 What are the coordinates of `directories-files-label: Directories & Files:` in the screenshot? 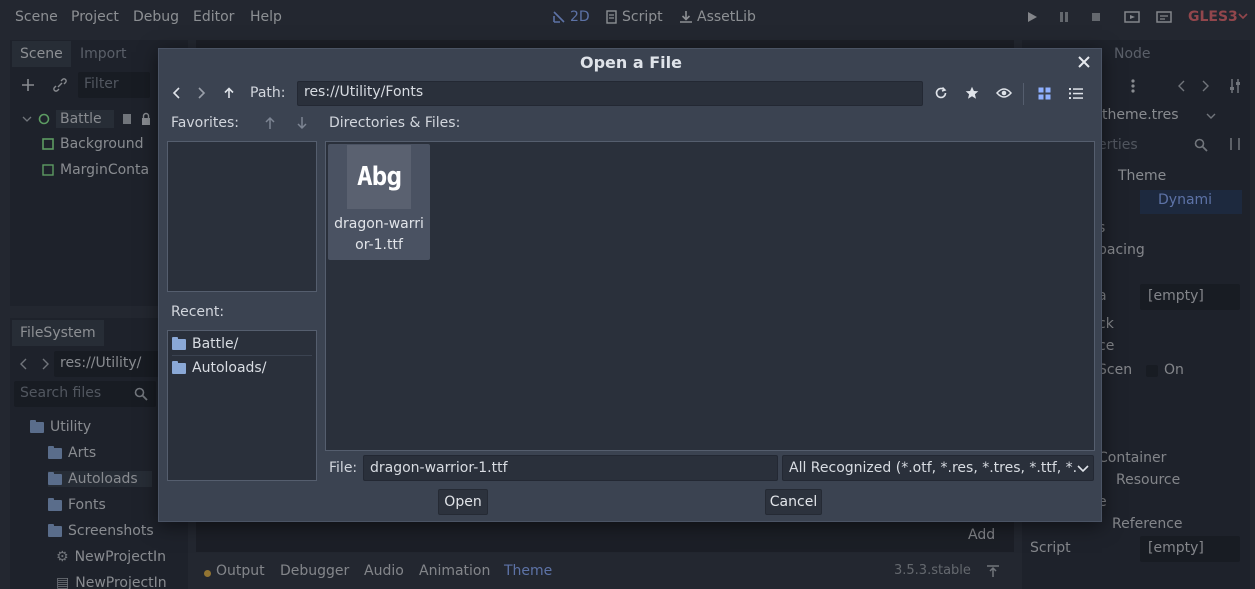 It's located at (395, 123).